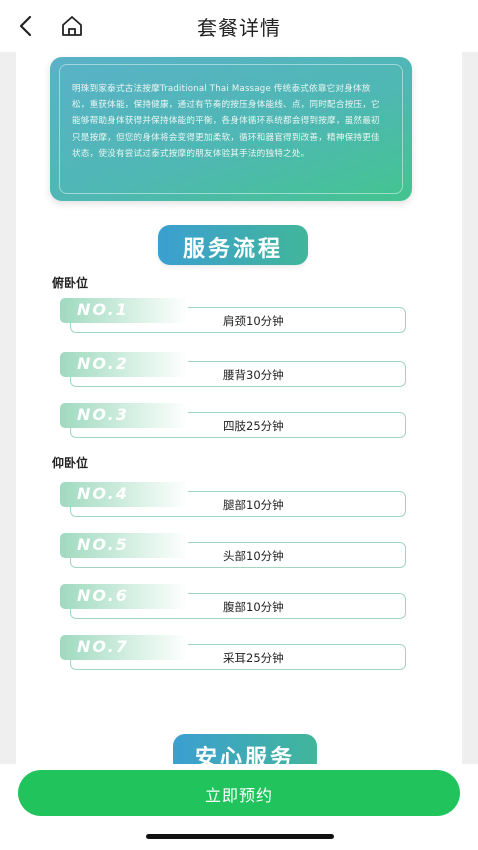  What do you see at coordinates (103, 544) in the screenshot?
I see `step-number: NO.5` at bounding box center [103, 544].